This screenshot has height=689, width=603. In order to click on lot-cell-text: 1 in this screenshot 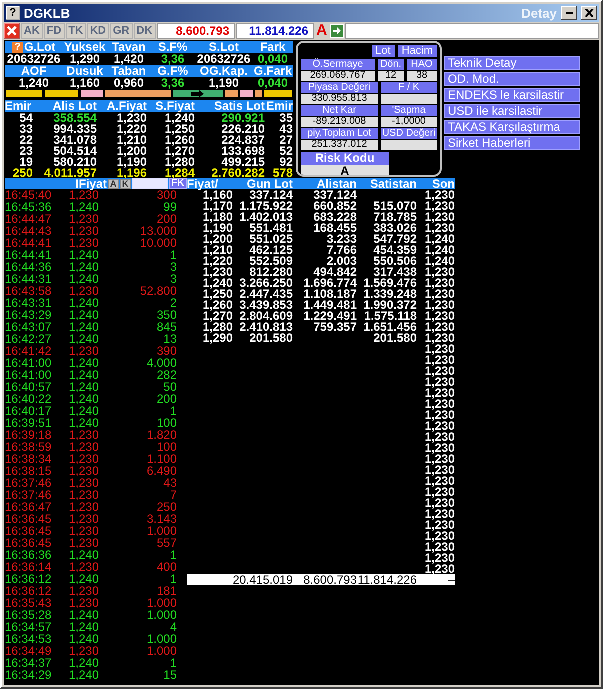, I will do `click(173, 555)`.